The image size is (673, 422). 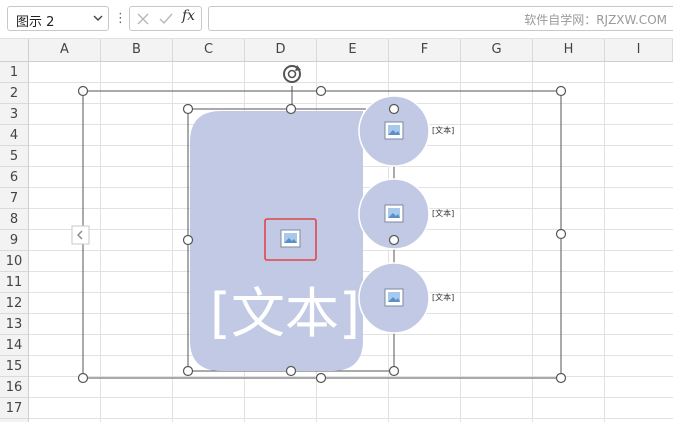 I want to click on select-all-corner, so click(x=14, y=50).